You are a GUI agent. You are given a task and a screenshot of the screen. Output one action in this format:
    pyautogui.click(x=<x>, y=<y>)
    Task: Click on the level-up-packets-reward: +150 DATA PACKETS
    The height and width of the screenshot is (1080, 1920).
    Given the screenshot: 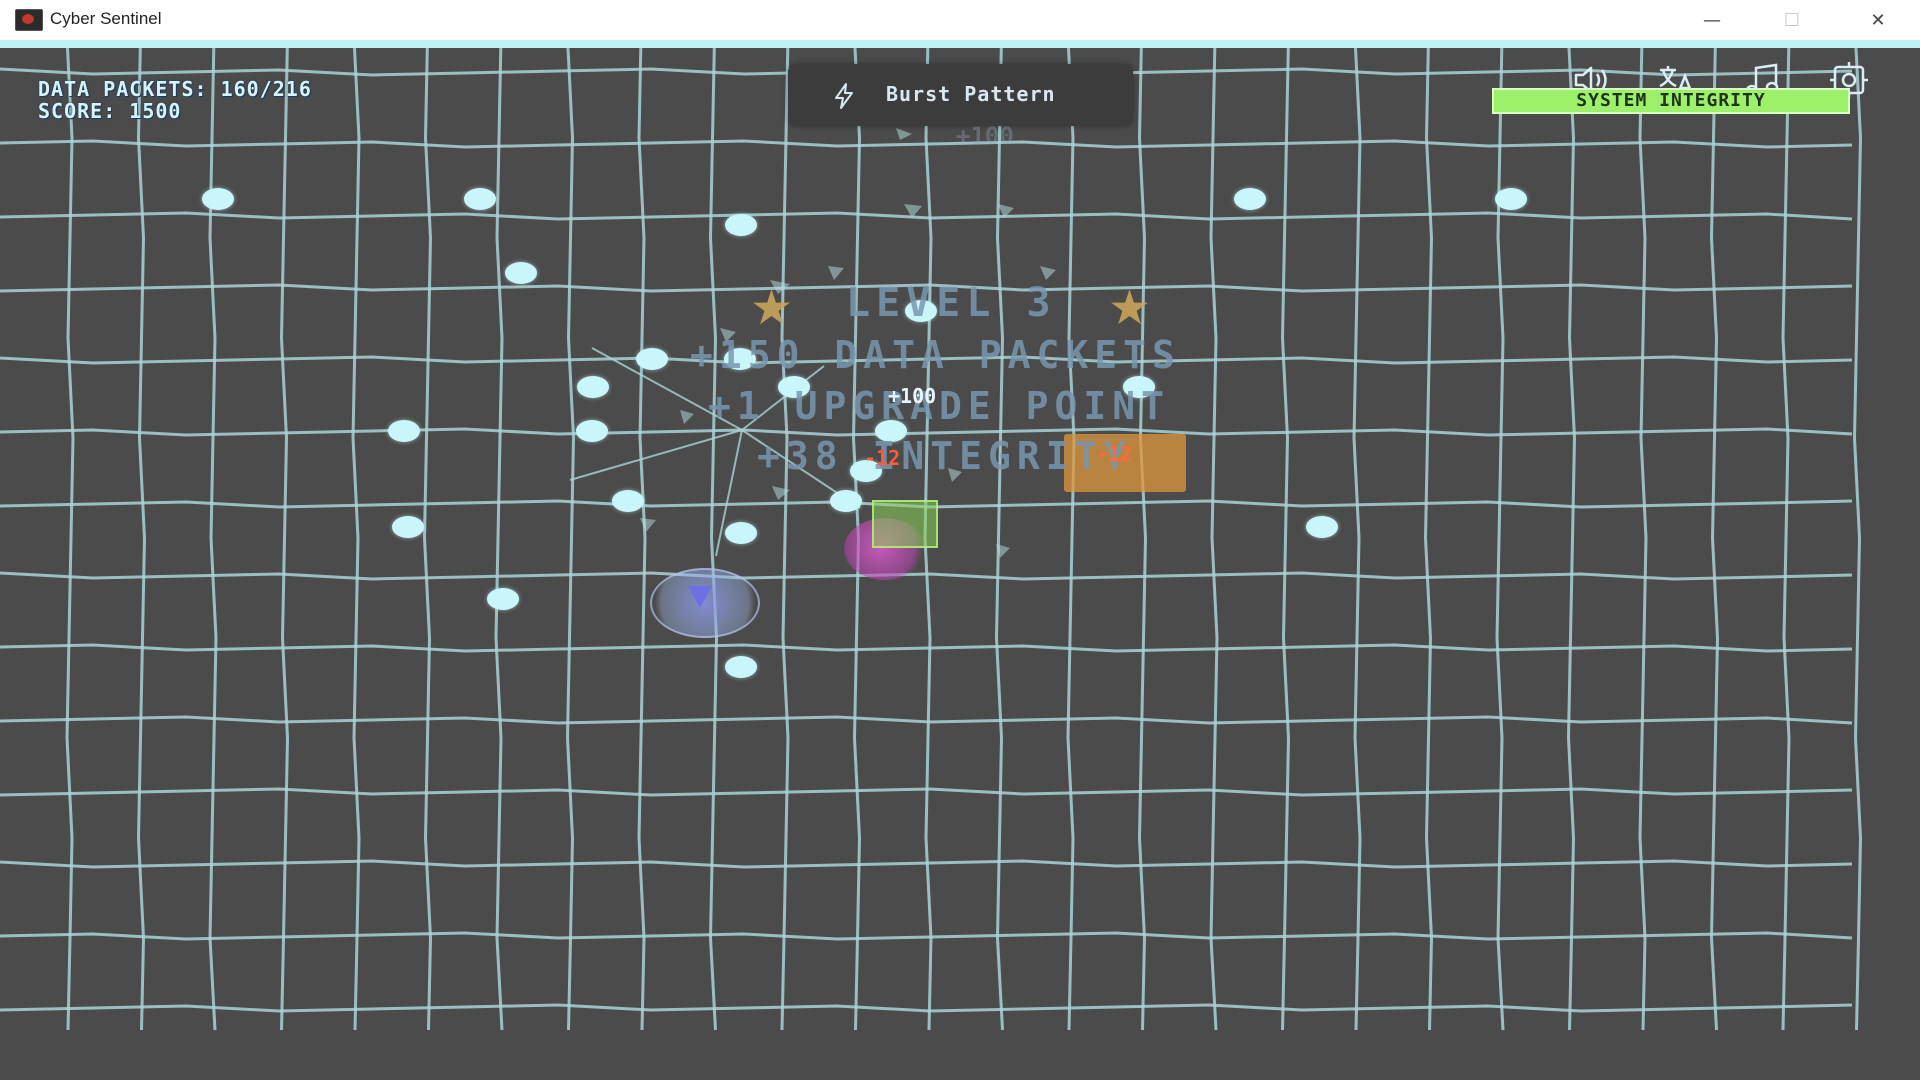 What is the action you would take?
    pyautogui.click(x=935, y=355)
    